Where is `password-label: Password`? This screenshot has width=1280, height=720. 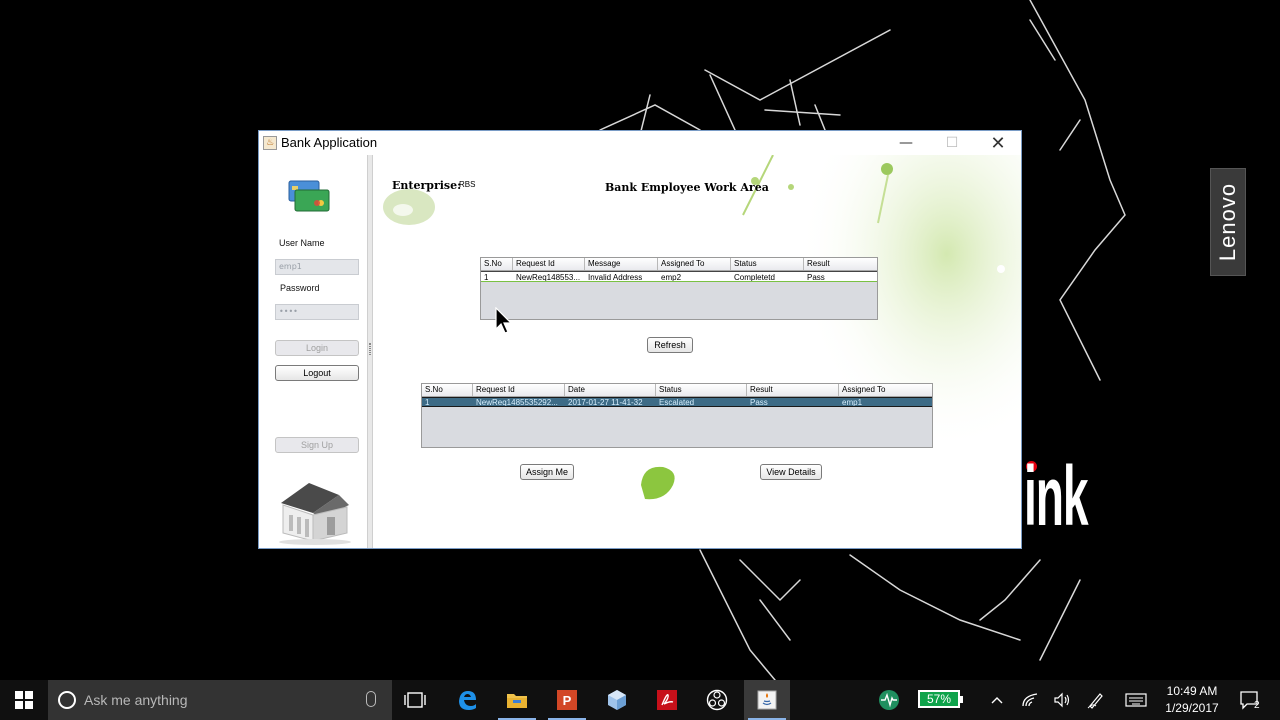 password-label: Password is located at coordinates (300, 288).